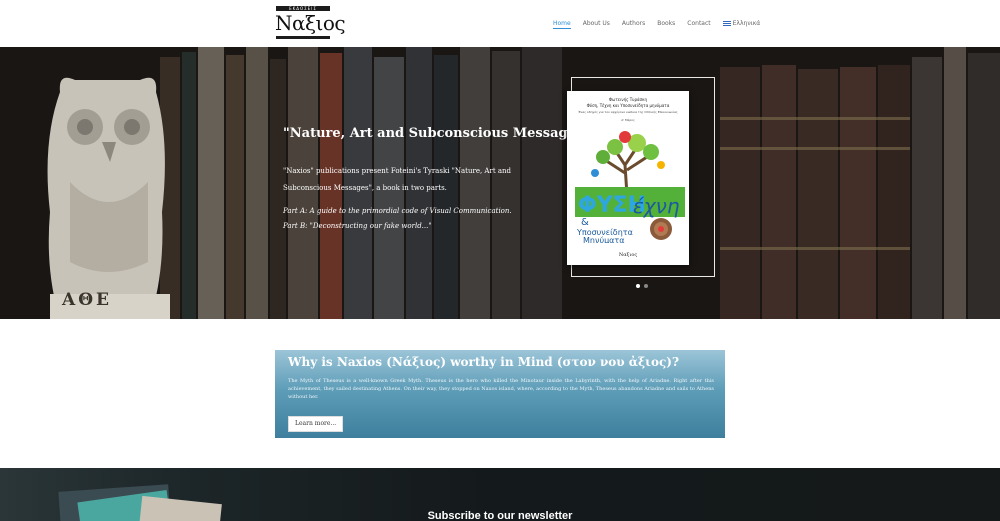  I want to click on nav-books: Books, so click(666, 24).